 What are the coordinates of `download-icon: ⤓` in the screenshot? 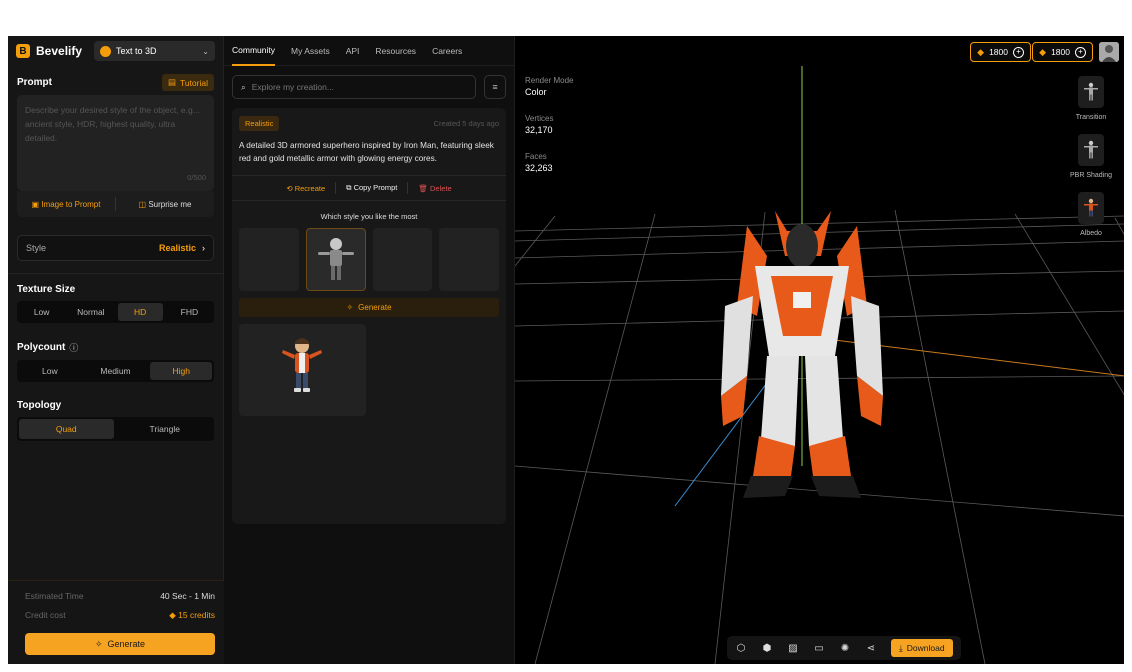 It's located at (901, 647).